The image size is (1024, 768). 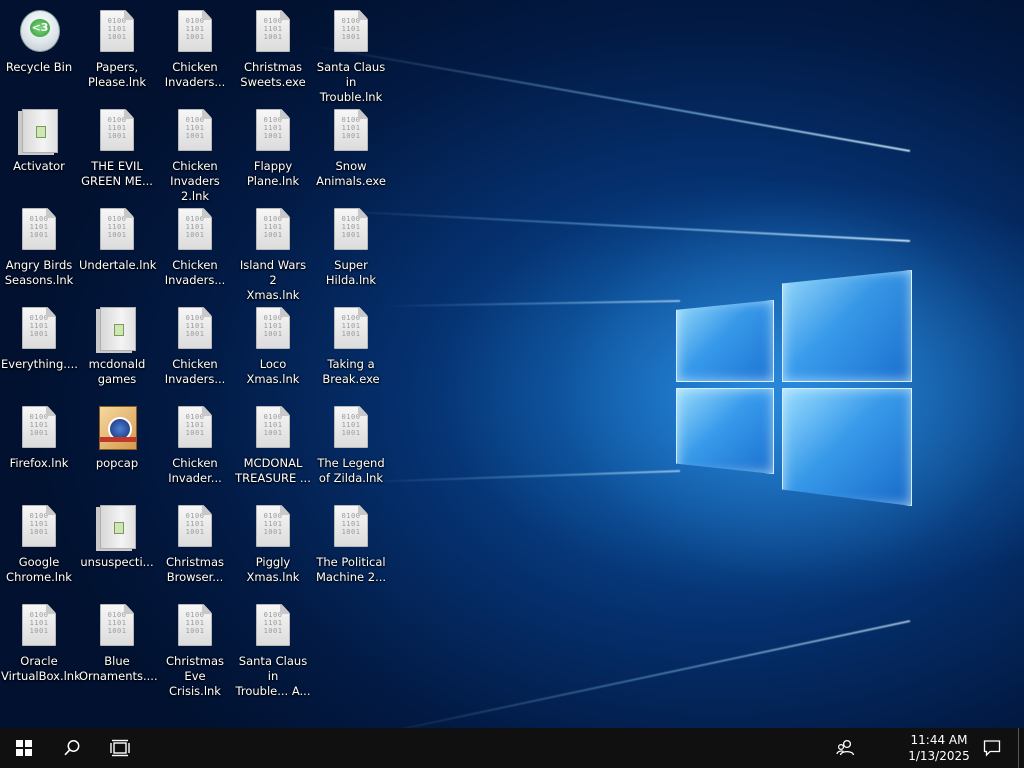 I want to click on desktop-icon: 0100 1101 1001 Undertale.lnk, so click(x=118, y=248).